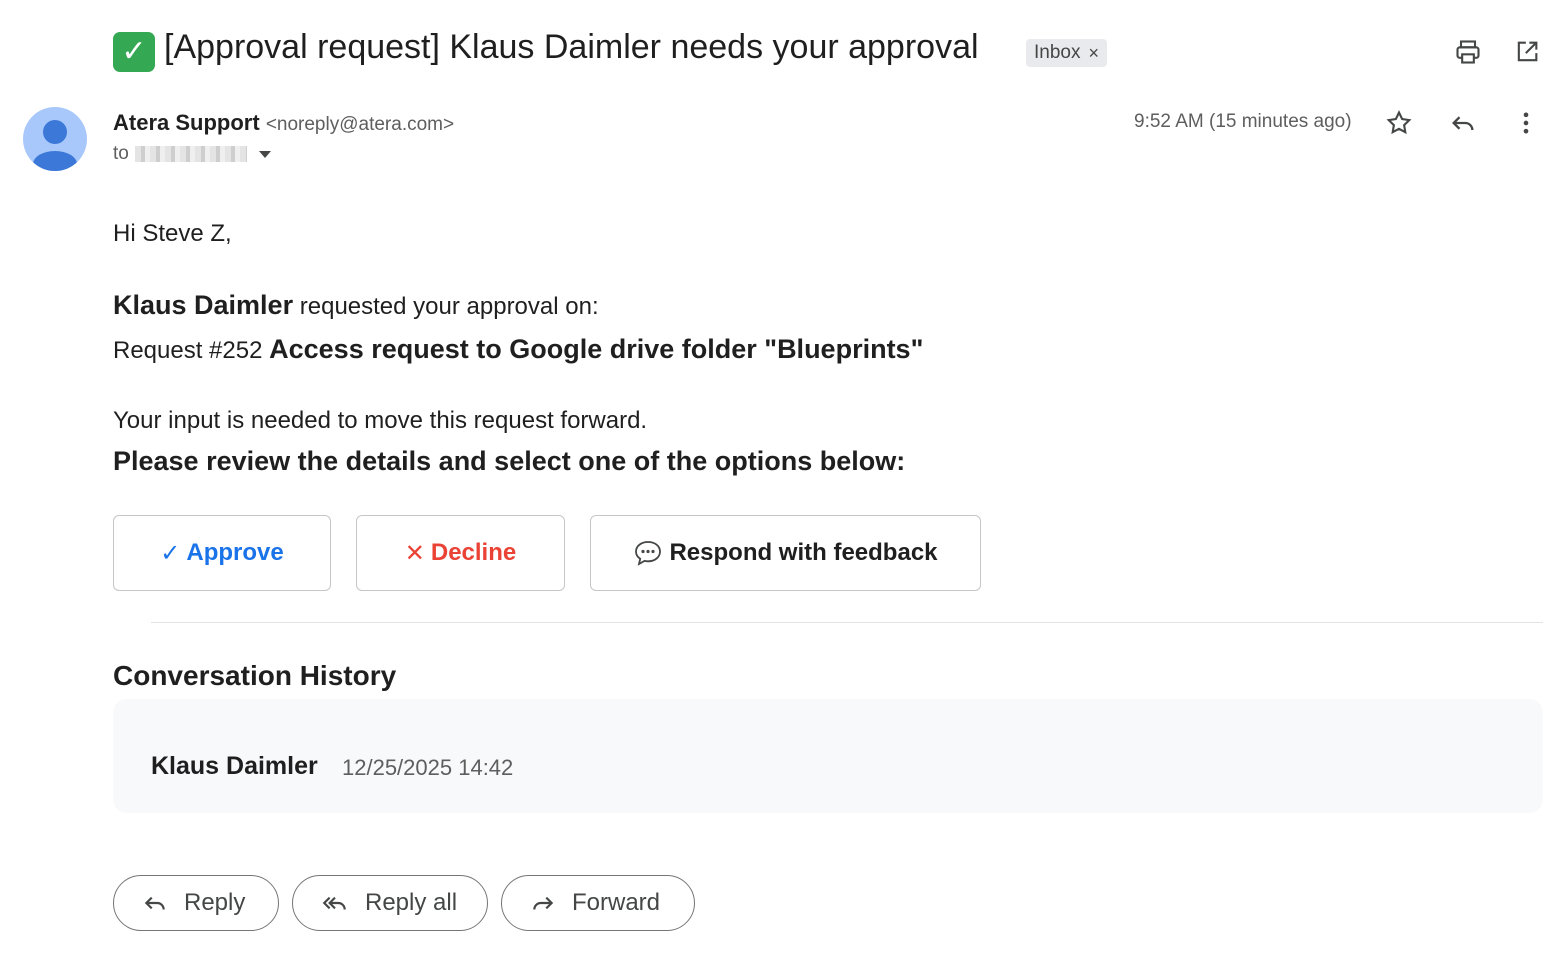 The width and height of the screenshot is (1562, 978). What do you see at coordinates (186, 122) in the screenshot?
I see `sender-name: Atera Support` at bounding box center [186, 122].